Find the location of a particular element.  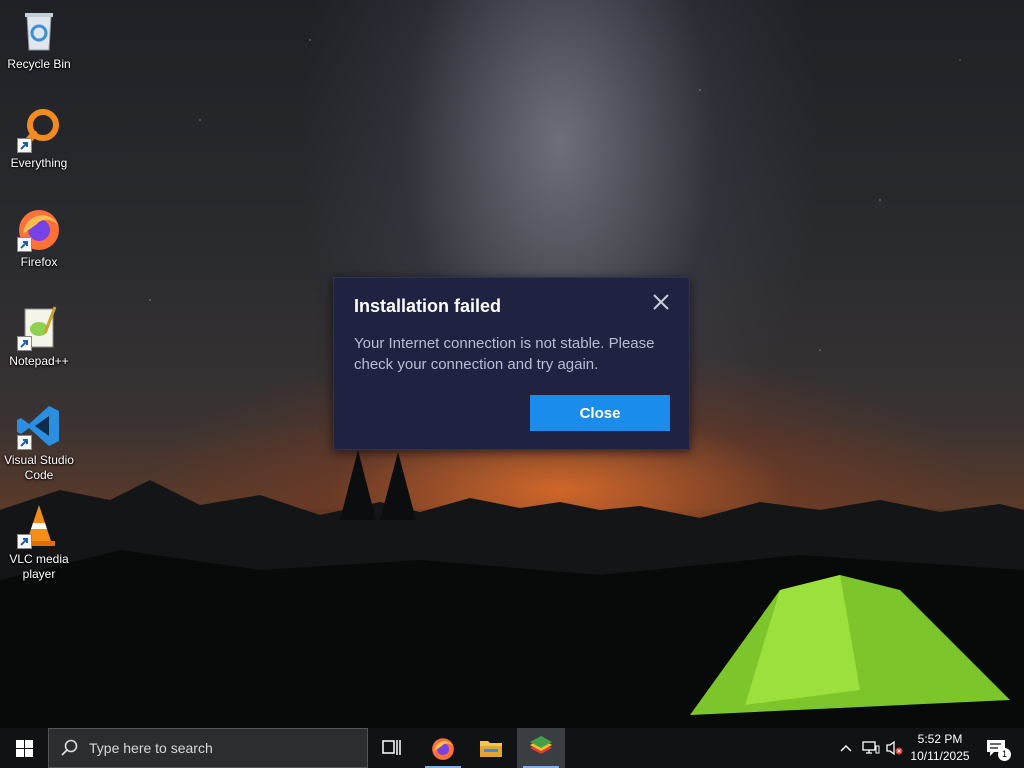

taskbar: 5:52 PM 10/11/2025 1 is located at coordinates (512, 748).